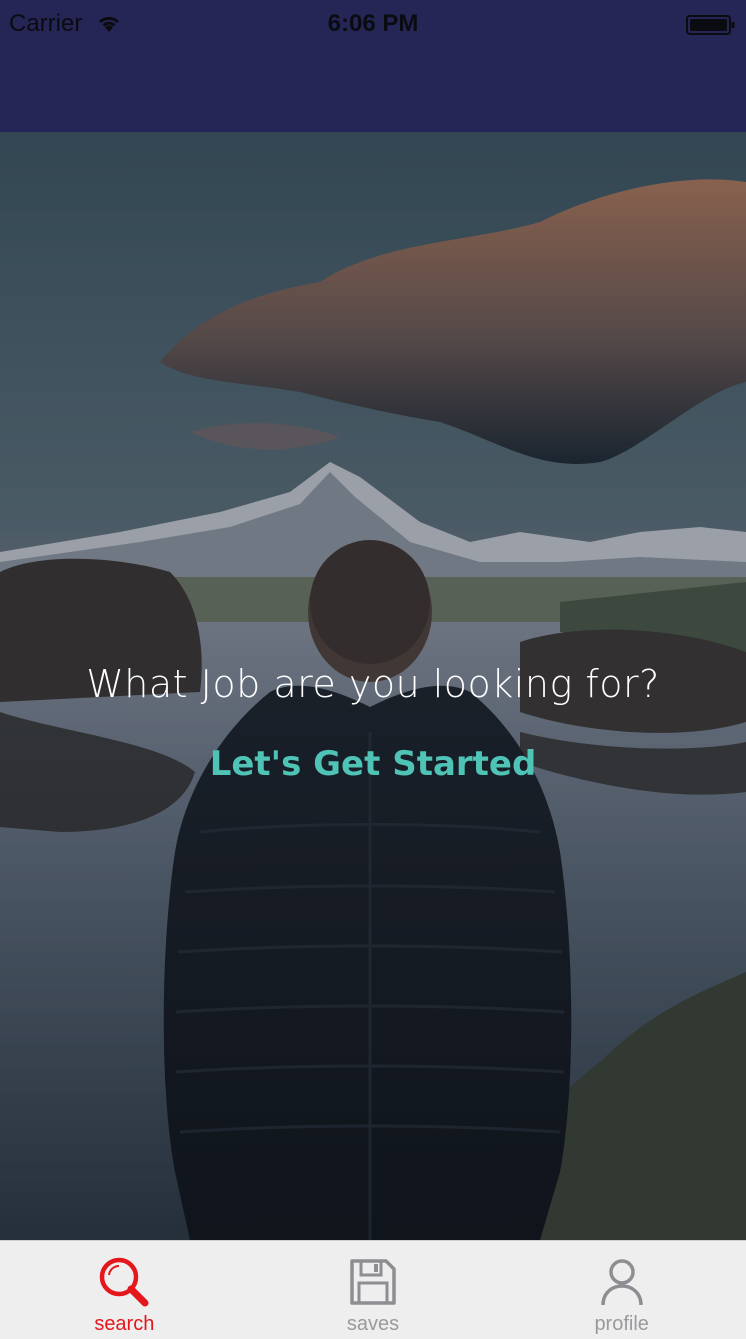 The height and width of the screenshot is (1339, 746). What do you see at coordinates (373, 1324) in the screenshot?
I see `tab-label-saves: saves` at bounding box center [373, 1324].